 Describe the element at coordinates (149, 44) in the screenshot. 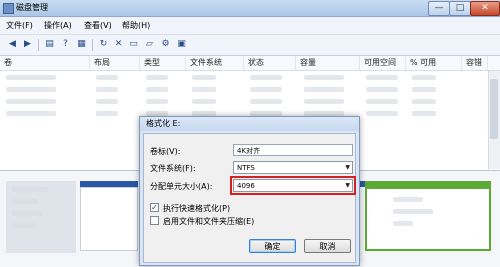

I see `explore-icon: ▱` at that location.